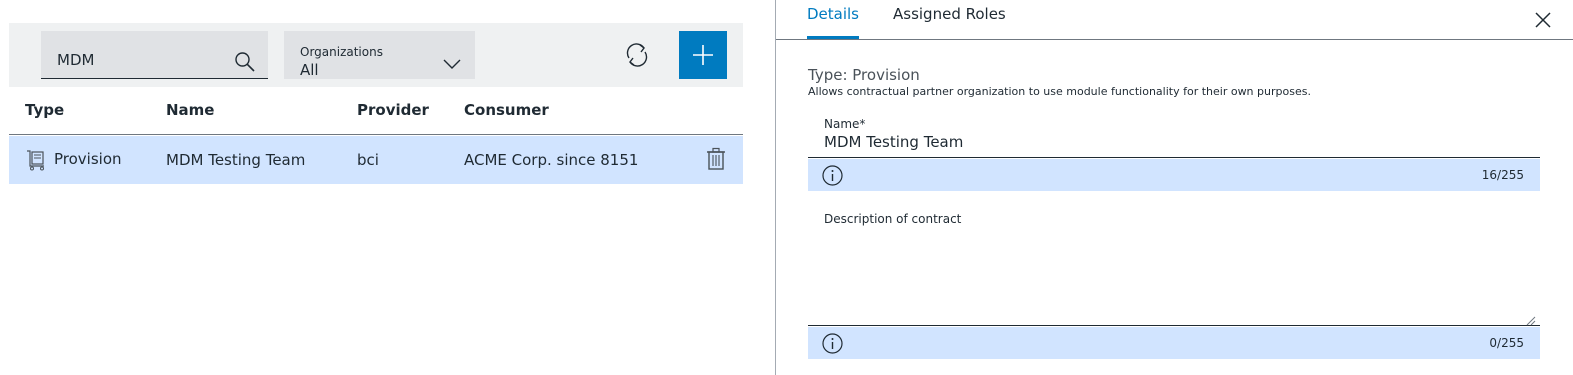  I want to click on description-field-helper: 0/255, so click(1174, 343).